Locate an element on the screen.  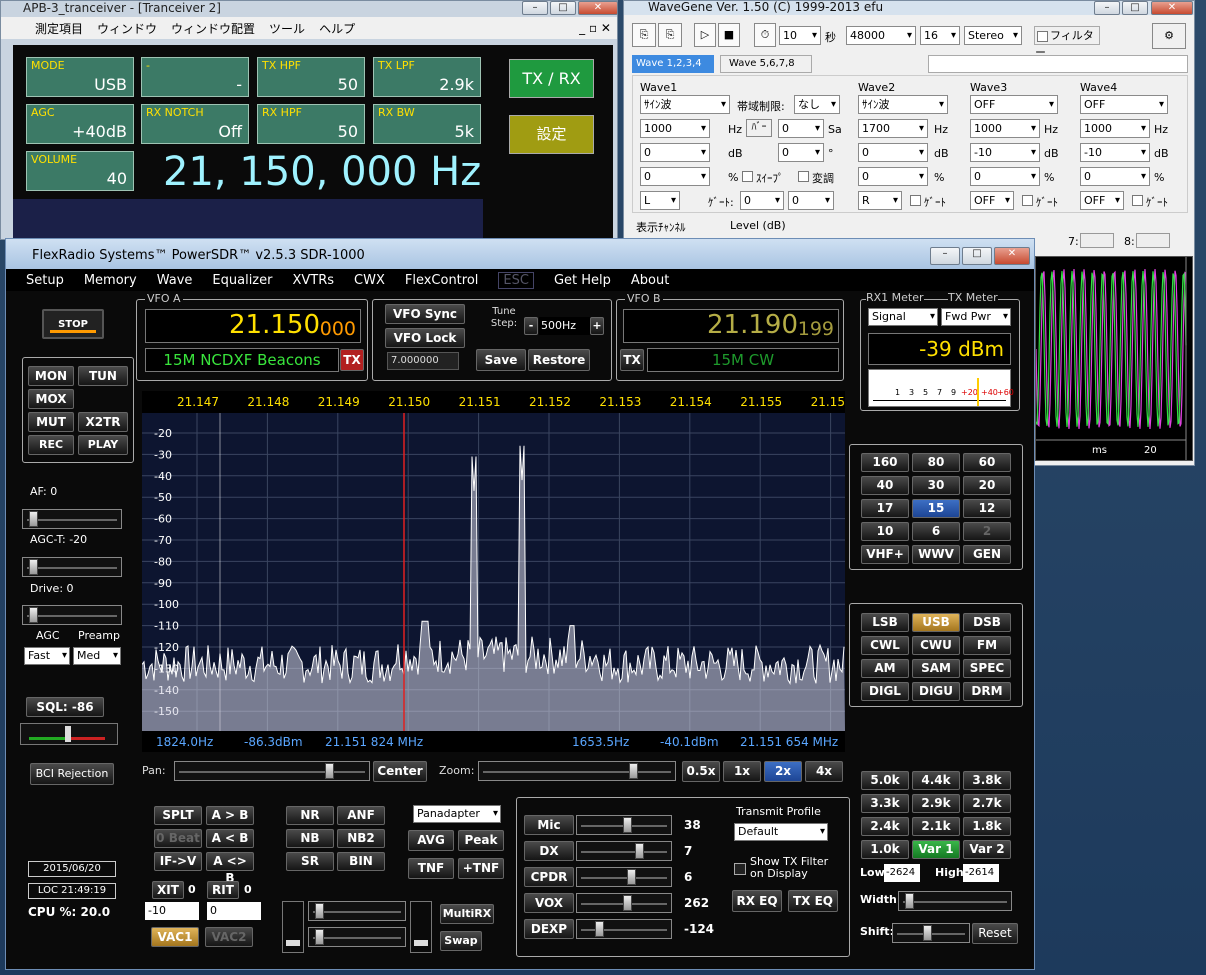
band-button-10: 10 is located at coordinates (885, 531).